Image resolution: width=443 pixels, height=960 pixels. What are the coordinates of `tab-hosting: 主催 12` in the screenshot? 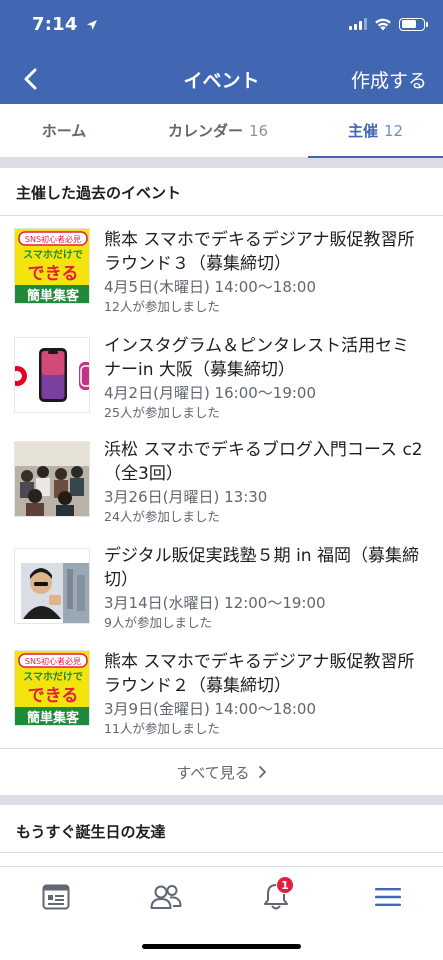 It's located at (375, 131).